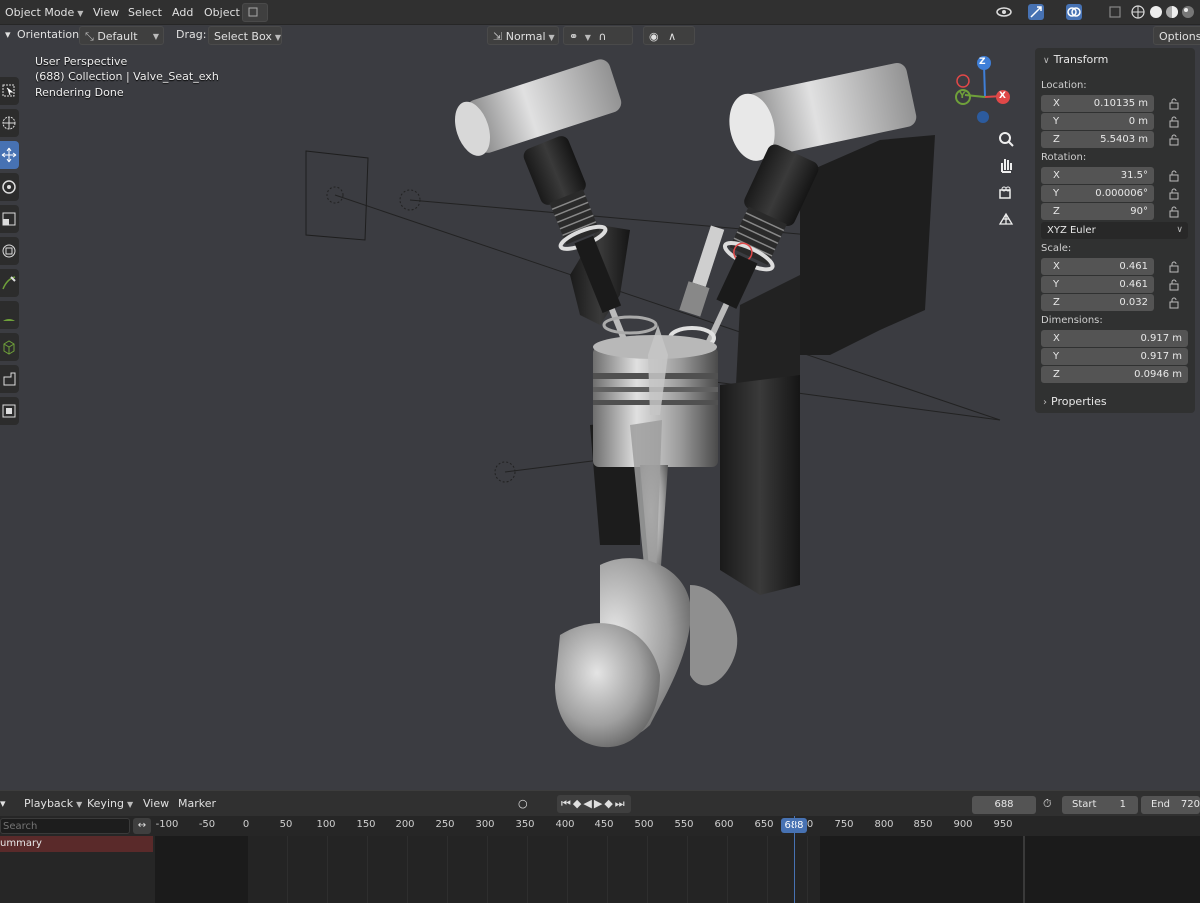 Image resolution: width=1200 pixels, height=903 pixels. I want to click on transform-icon, so click(9, 251).